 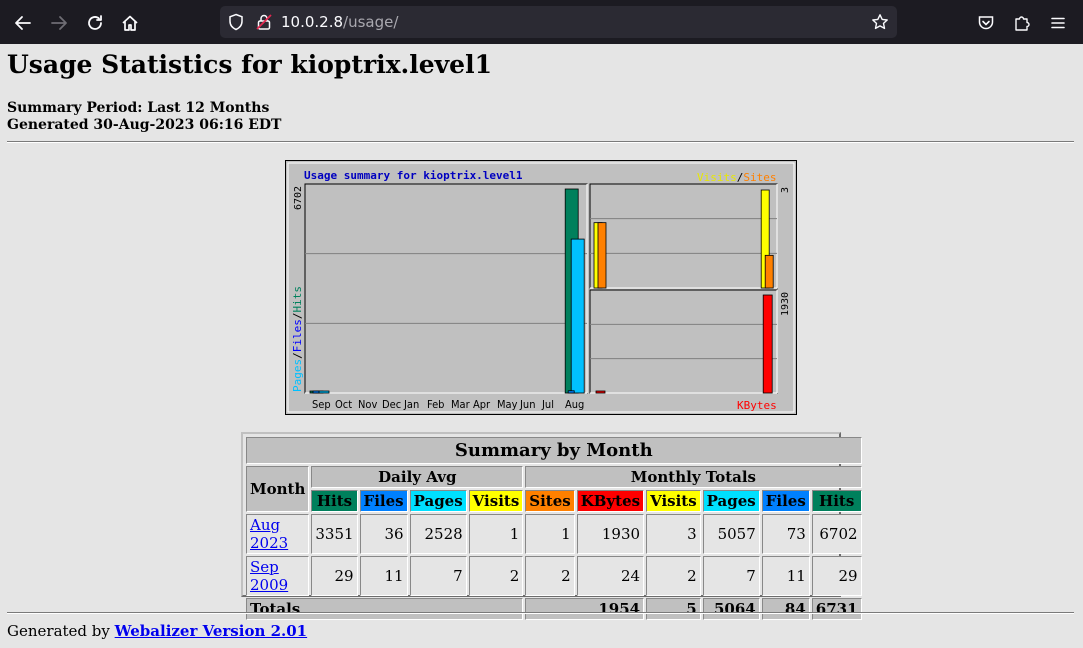 What do you see at coordinates (138, 108) in the screenshot?
I see `summary-period: Summary Period: Last 12 Months` at bounding box center [138, 108].